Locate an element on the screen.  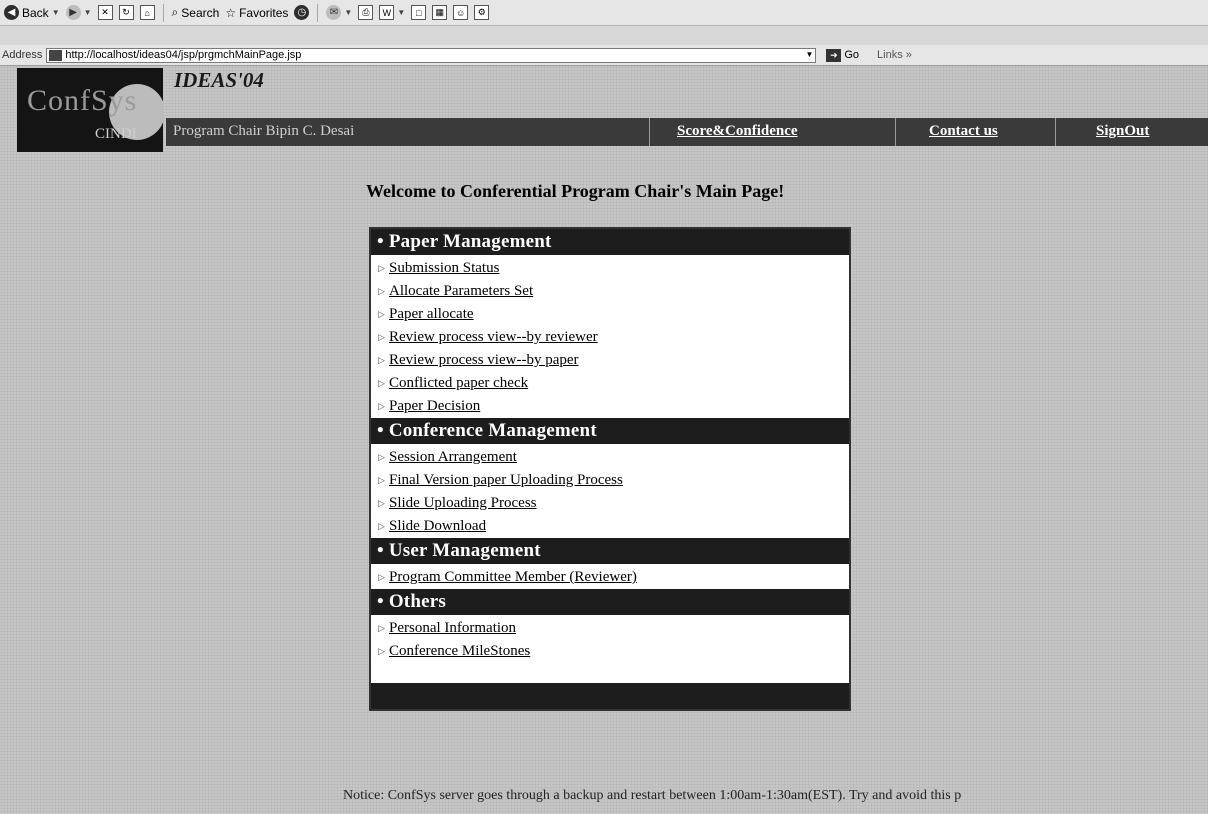
menu-item-review-by-reviewer: ▷ Review process view--by reviewer is located at coordinates (613, 337).